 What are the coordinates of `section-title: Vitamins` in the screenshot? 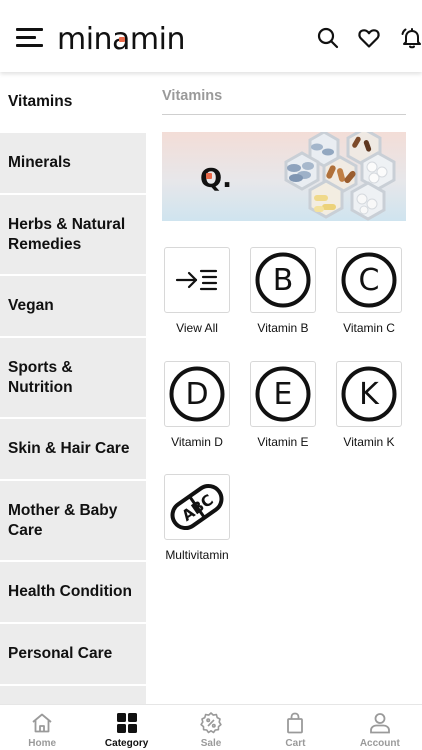 It's located at (192, 96).